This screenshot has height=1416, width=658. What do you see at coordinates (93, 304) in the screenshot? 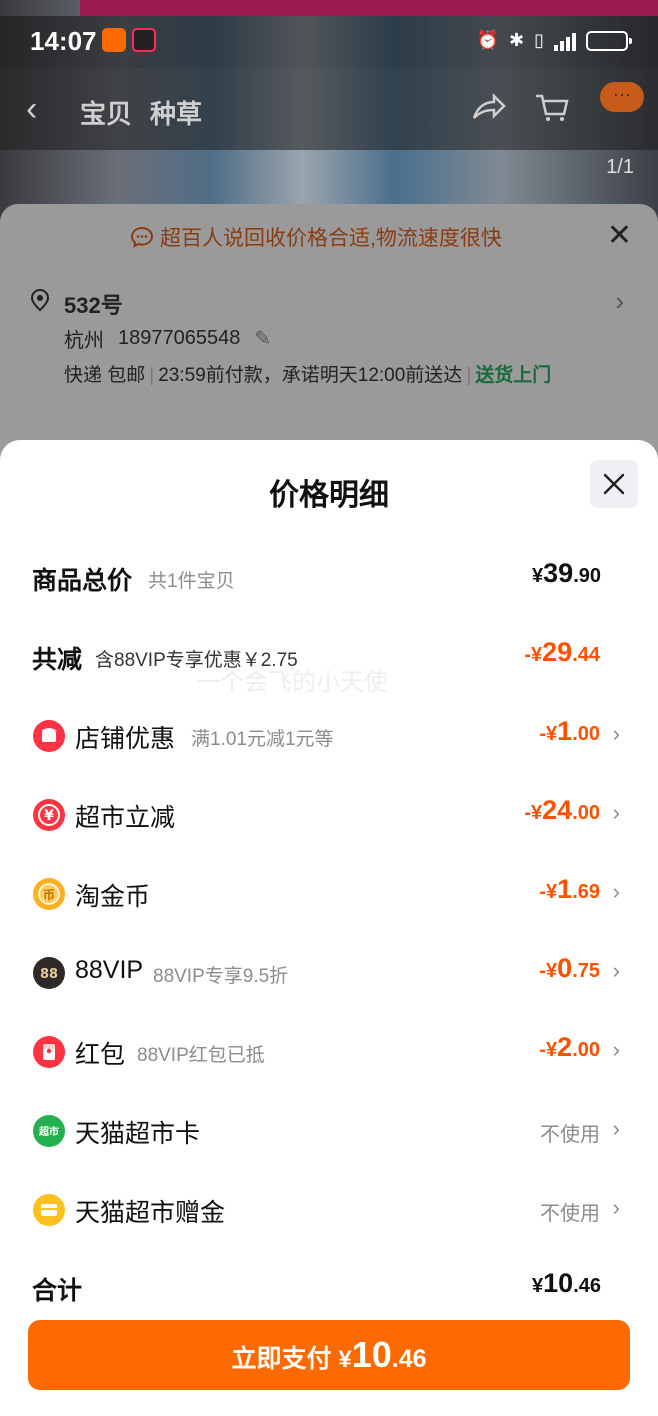
I see `address-name: 532号` at bounding box center [93, 304].